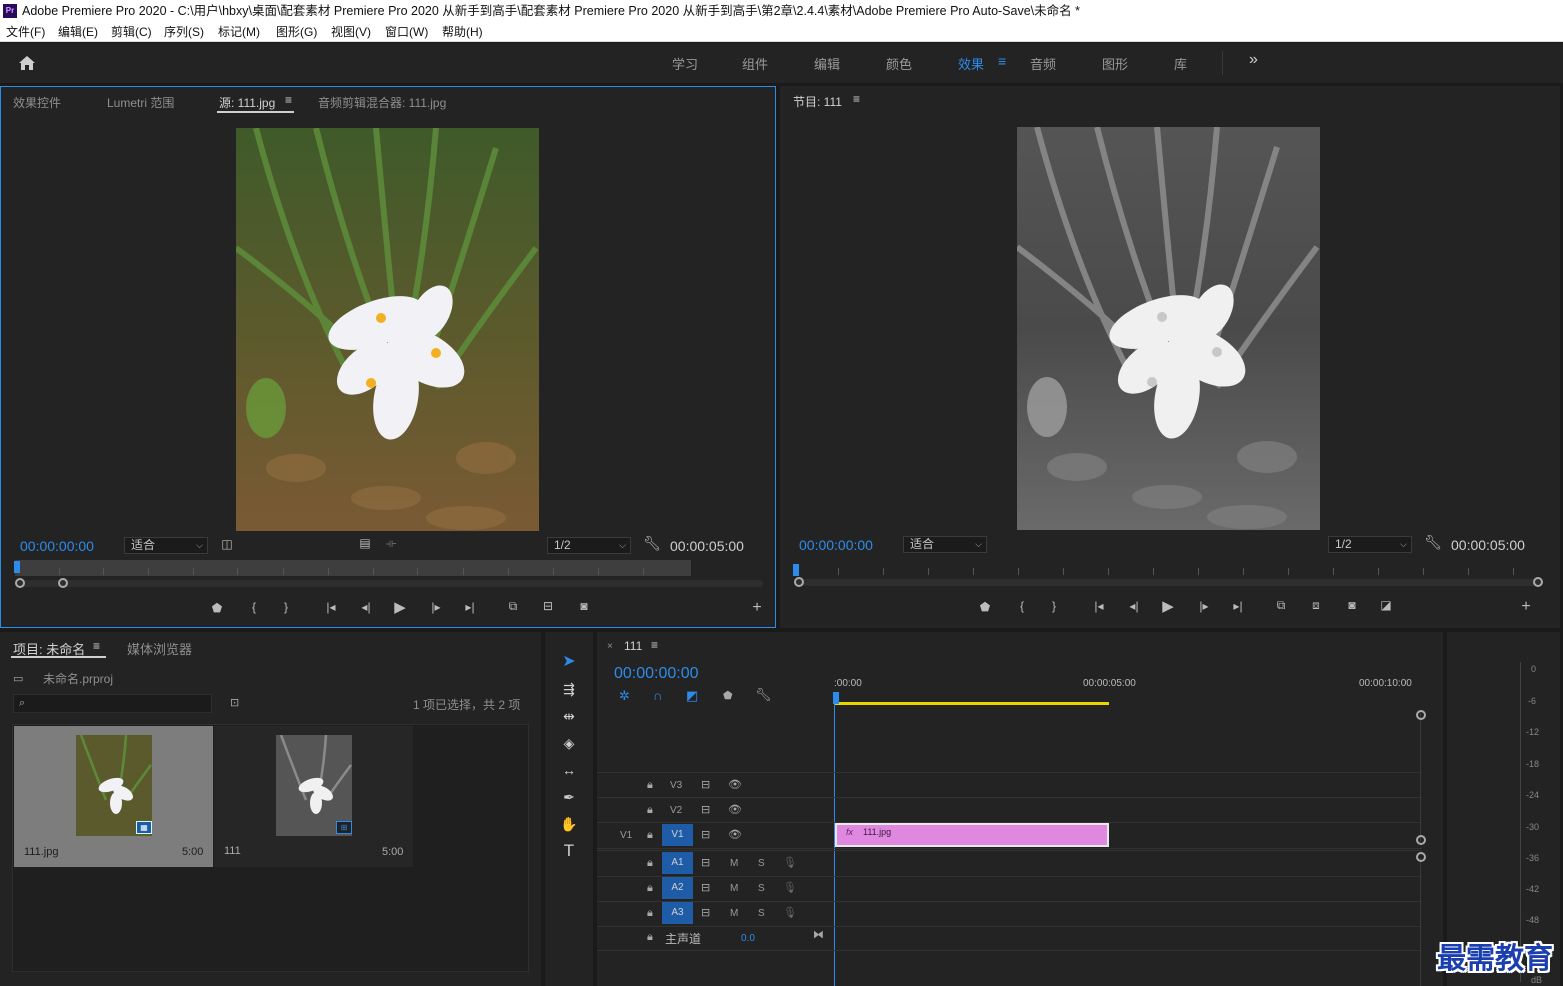  Describe the element at coordinates (227, 544) in the screenshot. I see `source-insert-icon: ◫` at that location.